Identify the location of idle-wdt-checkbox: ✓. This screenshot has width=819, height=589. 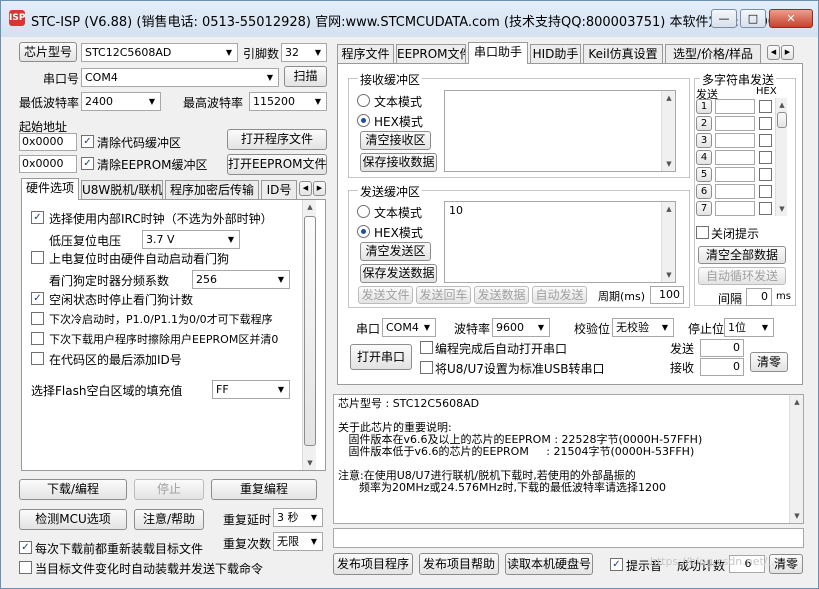
(37, 298).